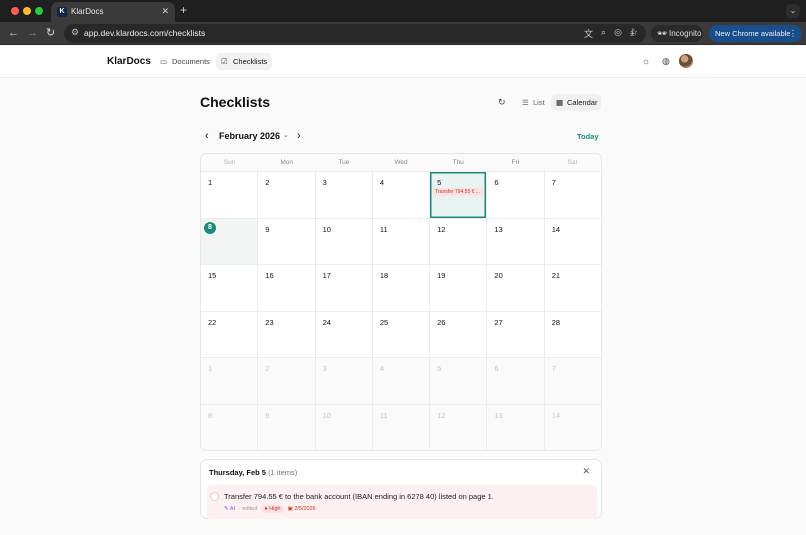  What do you see at coordinates (793, 11) in the screenshot?
I see `tab-search-icon: ⌄` at bounding box center [793, 11].